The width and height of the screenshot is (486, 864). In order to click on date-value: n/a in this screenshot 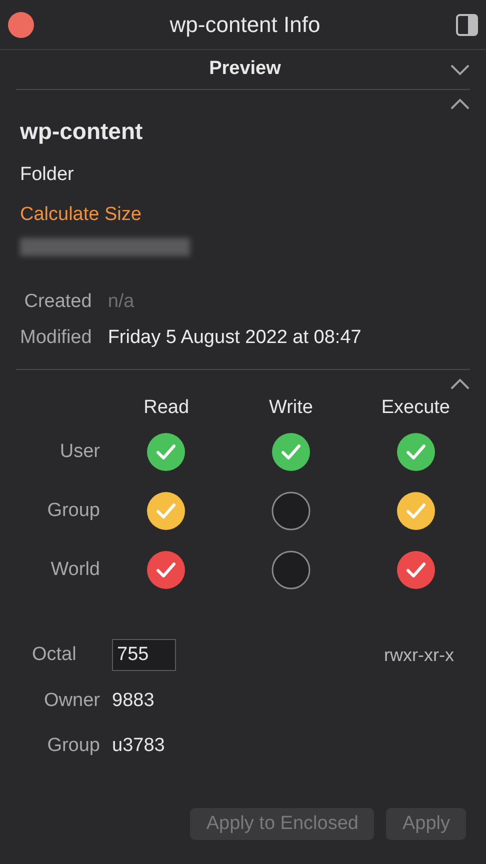, I will do `click(122, 302)`.